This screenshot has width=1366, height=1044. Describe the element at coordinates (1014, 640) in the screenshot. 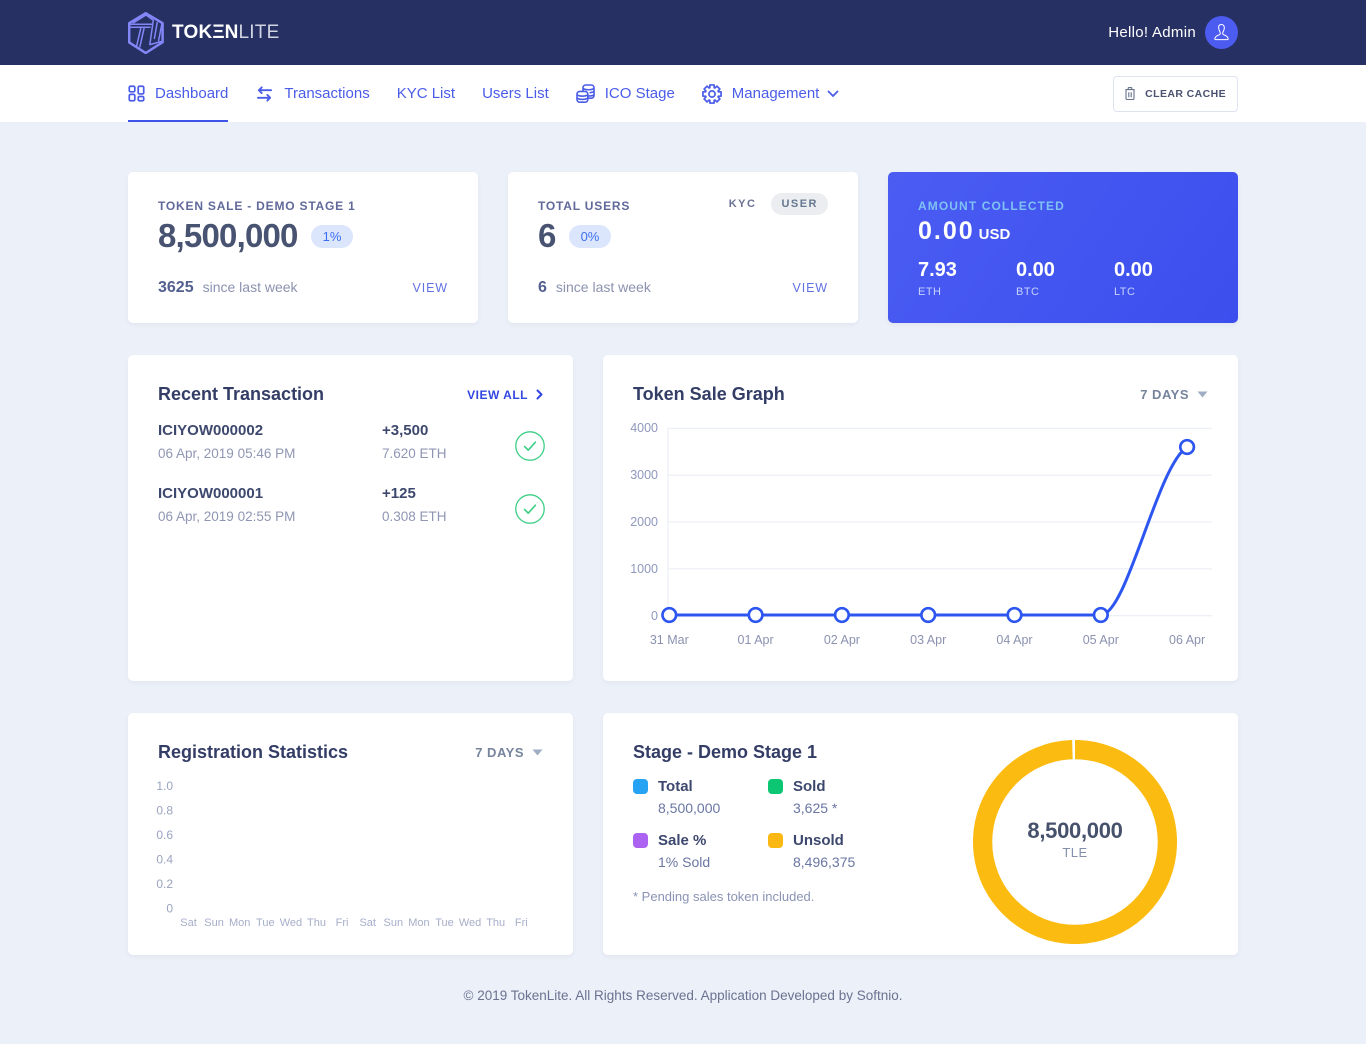

I see `svg-text: 04 Apr` at that location.